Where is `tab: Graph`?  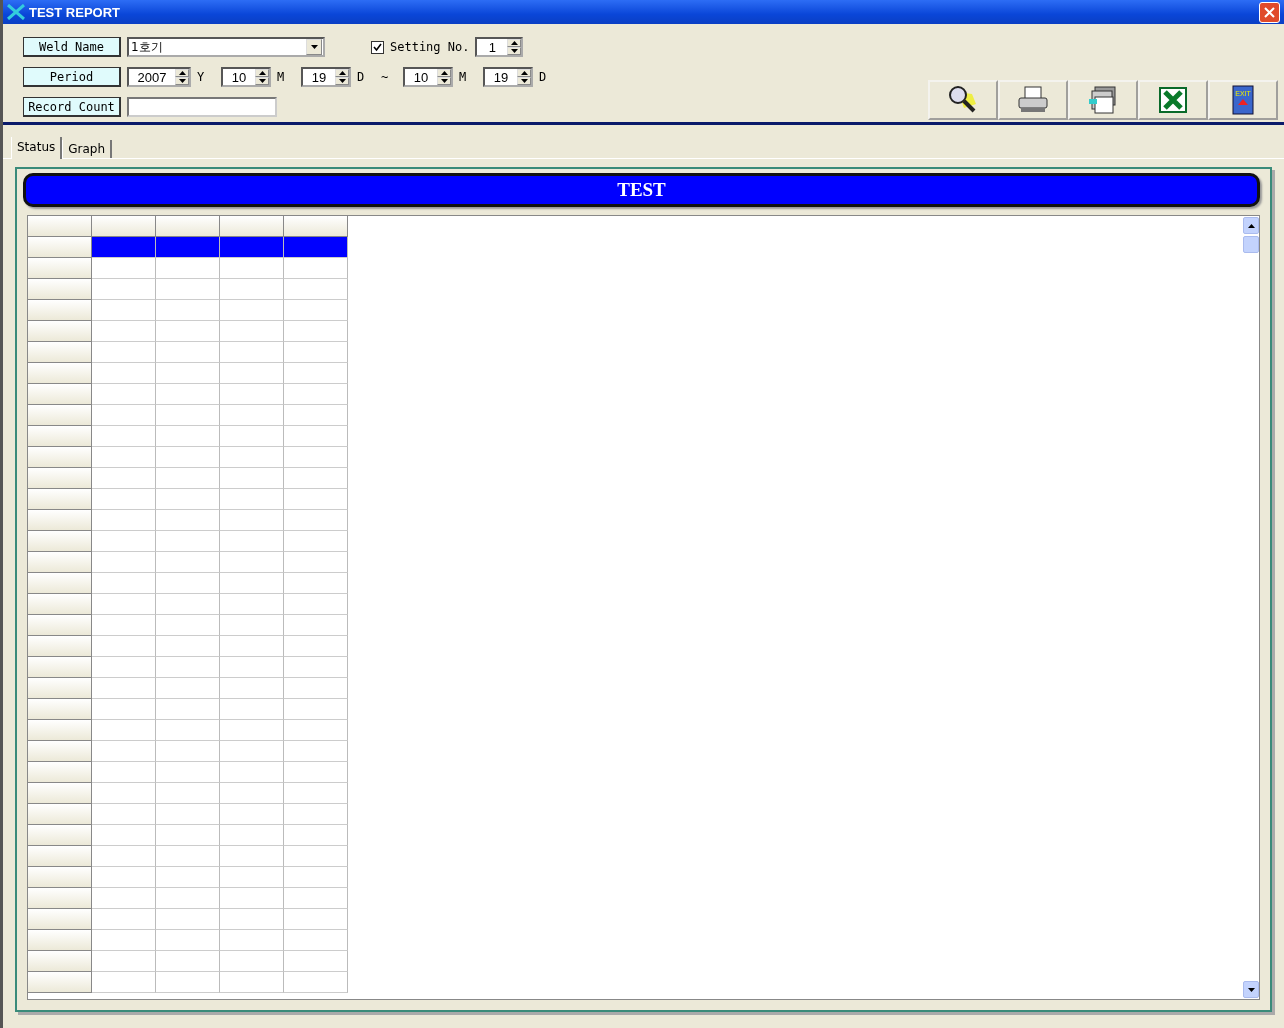 tab: Graph is located at coordinates (87, 149).